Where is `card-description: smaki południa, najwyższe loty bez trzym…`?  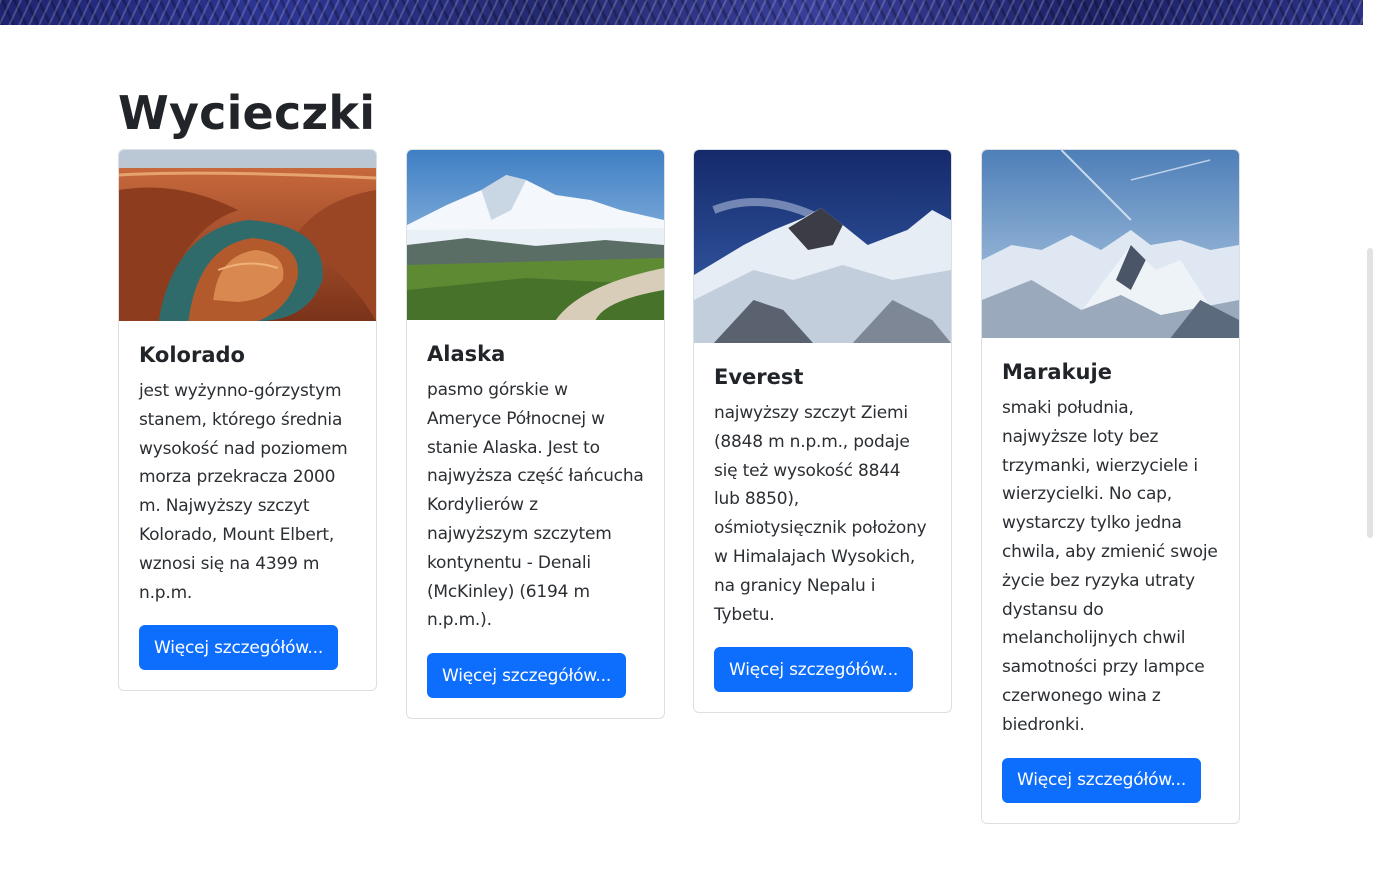
card-description: smaki południa, najwyższe loty bez trzym… is located at coordinates (1110, 566).